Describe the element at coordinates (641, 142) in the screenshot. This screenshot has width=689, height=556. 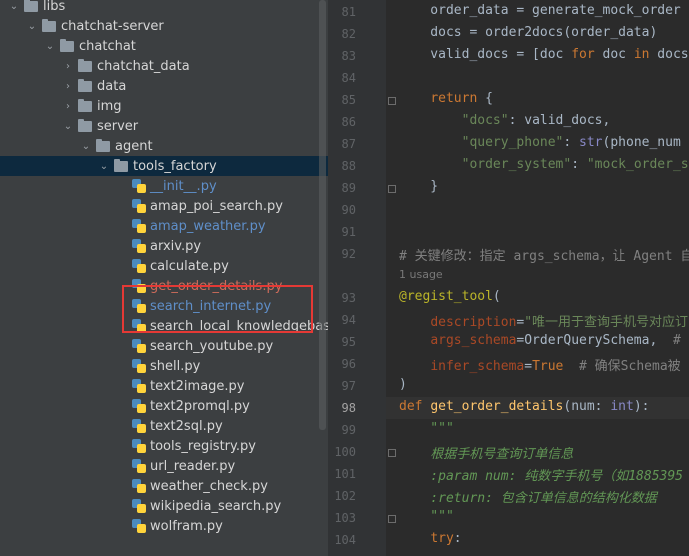
I see `code-token: (phone_num` at that location.